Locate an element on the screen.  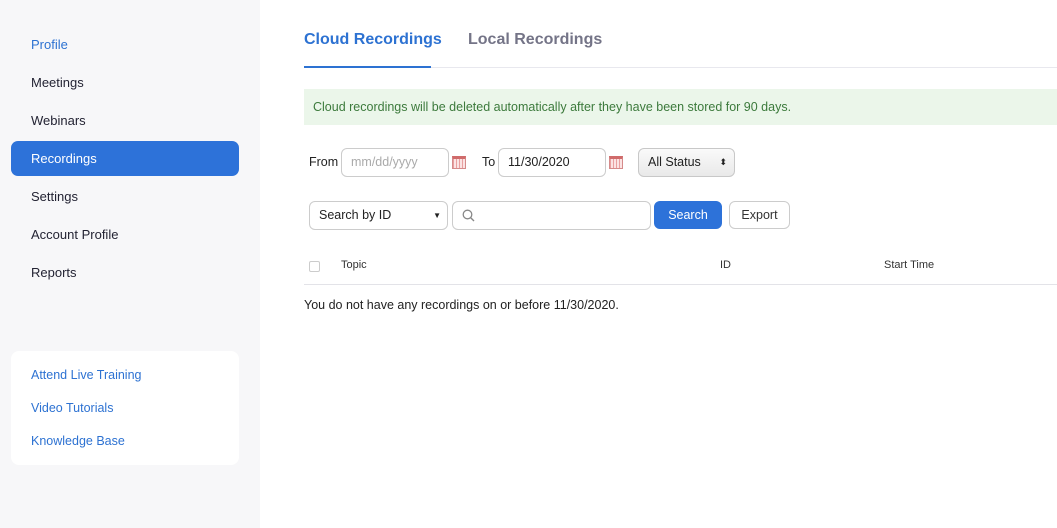
select-all-checkbox is located at coordinates (314, 266).